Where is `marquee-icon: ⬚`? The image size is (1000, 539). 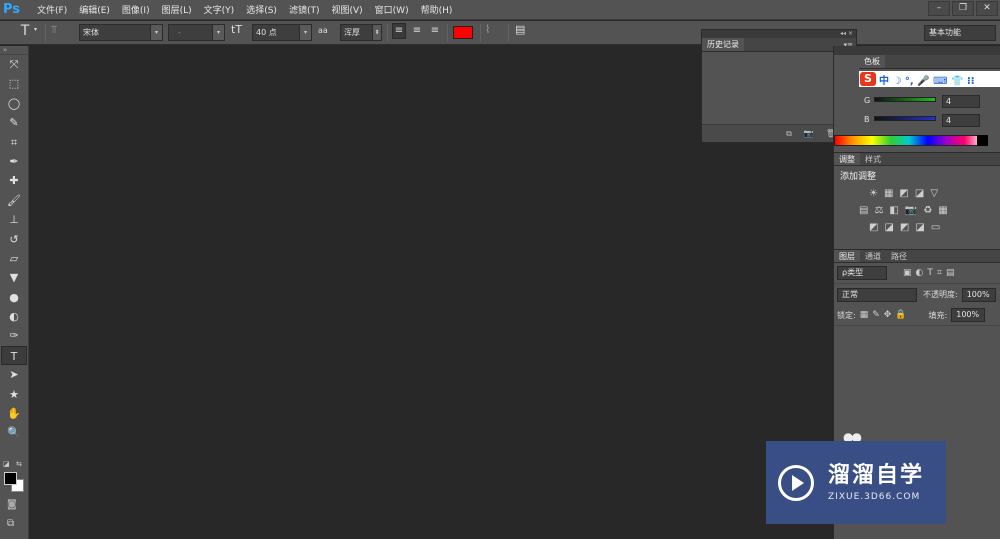
marquee-icon: ⬚ is located at coordinates (14, 83).